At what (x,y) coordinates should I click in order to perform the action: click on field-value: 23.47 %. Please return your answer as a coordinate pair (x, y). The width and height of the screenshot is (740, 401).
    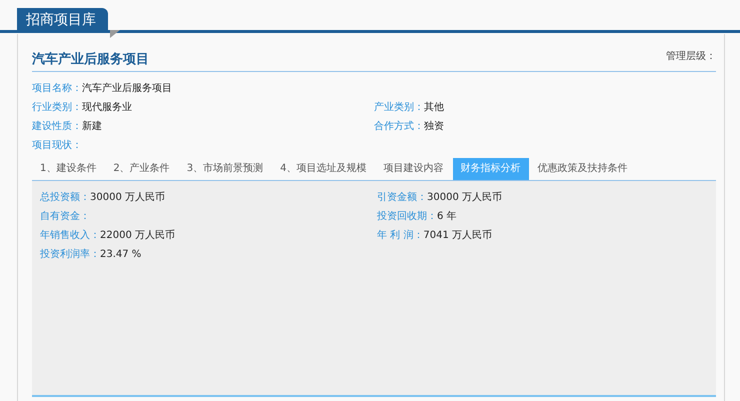
    Looking at the image, I should click on (121, 254).